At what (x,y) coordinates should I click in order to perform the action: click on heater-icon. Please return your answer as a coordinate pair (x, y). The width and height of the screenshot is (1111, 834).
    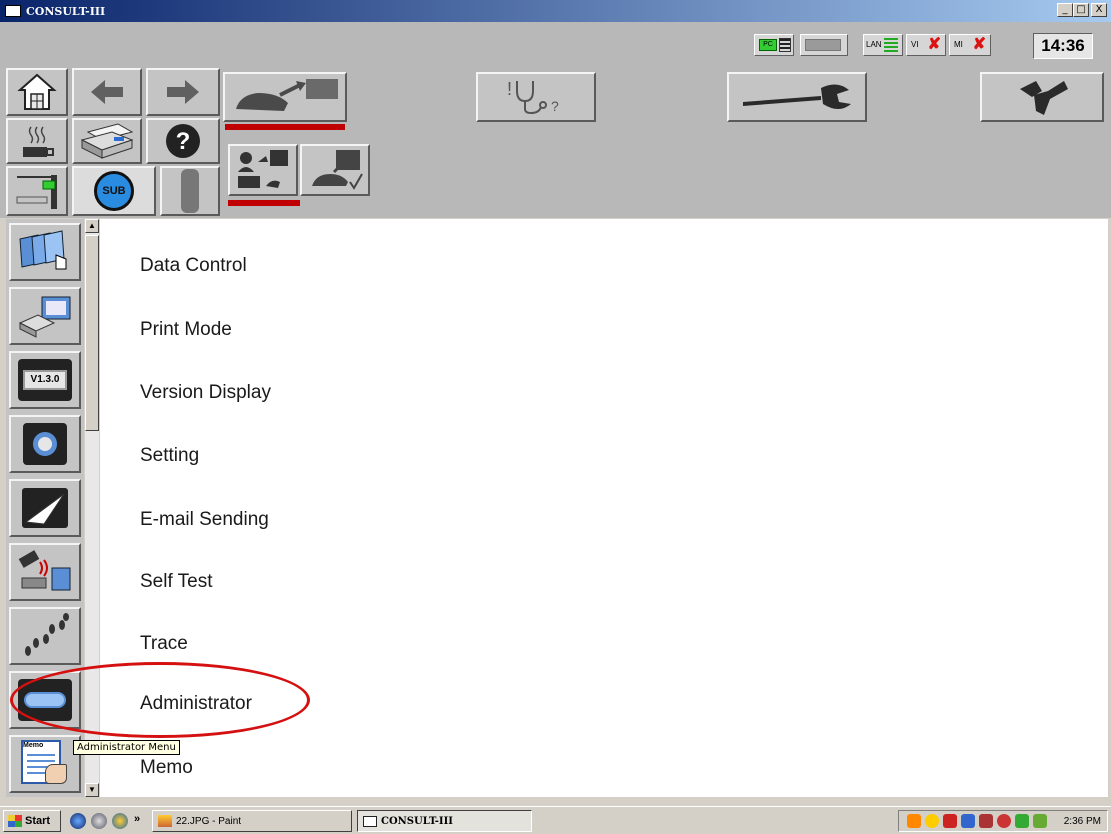
    Looking at the image, I should click on (38, 141).